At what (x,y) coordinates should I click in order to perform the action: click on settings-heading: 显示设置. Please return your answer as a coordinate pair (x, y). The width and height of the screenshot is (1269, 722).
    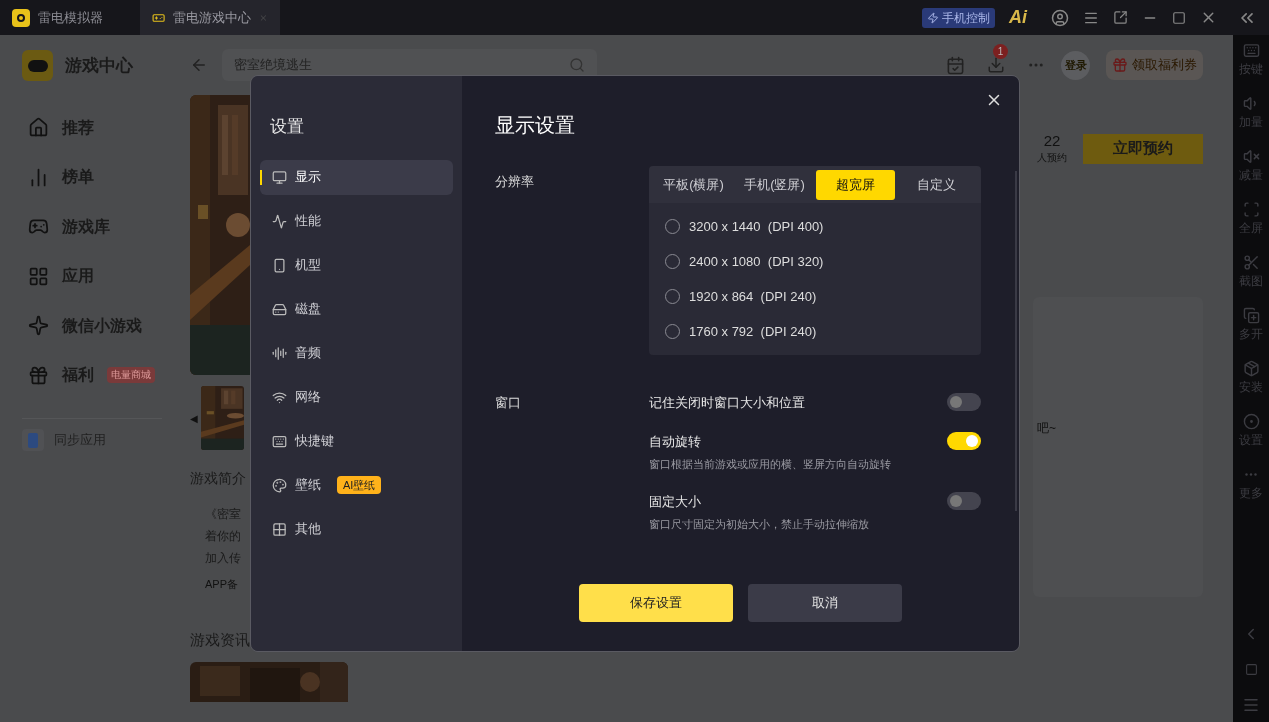
    Looking at the image, I should click on (535, 125).